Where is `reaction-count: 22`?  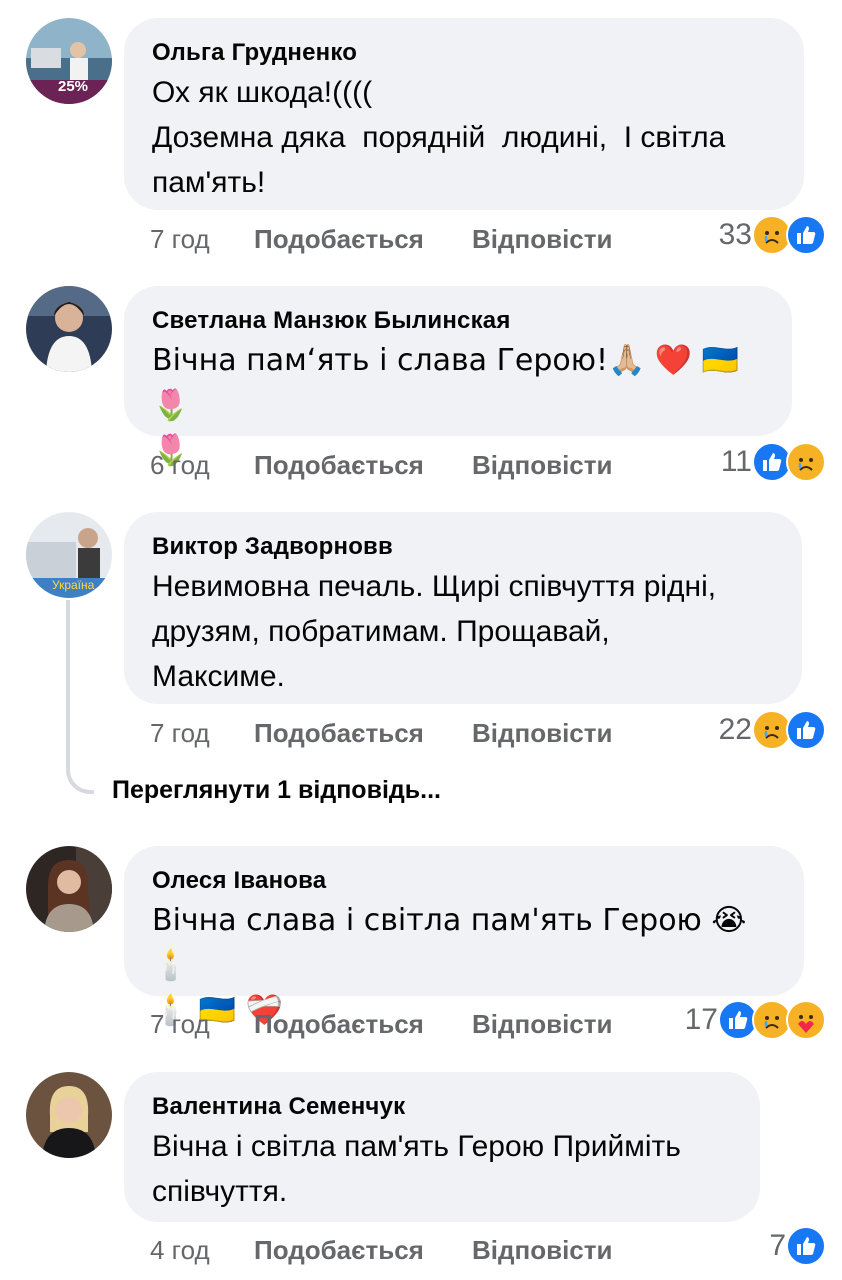
reaction-count: 22 is located at coordinates (735, 729).